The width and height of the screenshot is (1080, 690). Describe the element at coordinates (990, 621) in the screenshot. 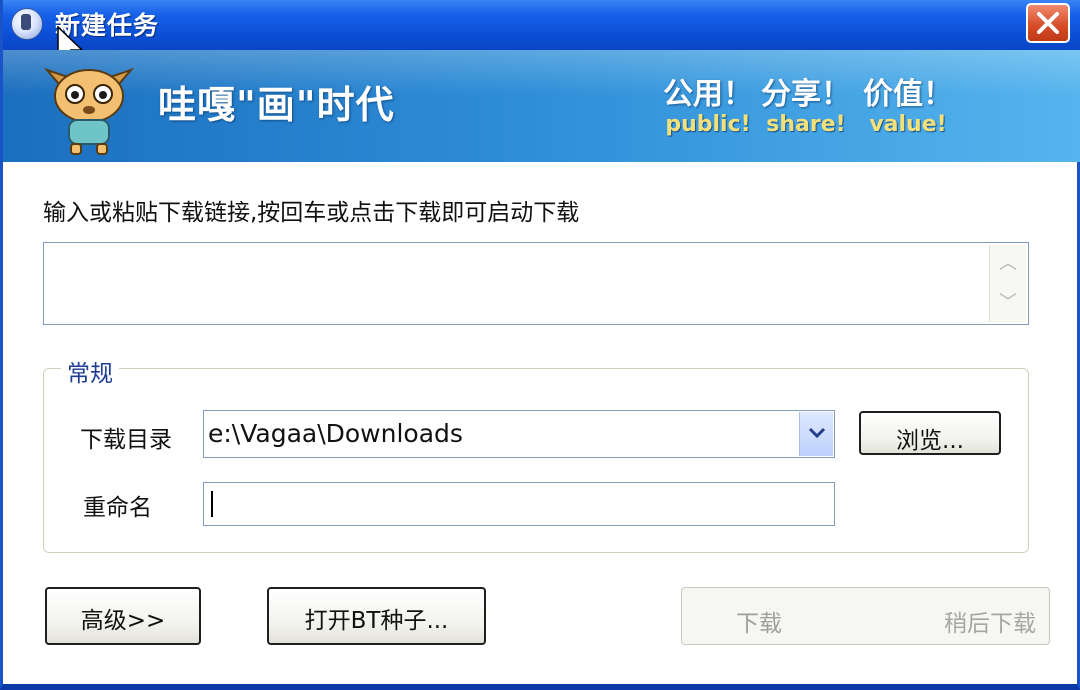

I see `download-later-button-label: 稍后下载` at that location.